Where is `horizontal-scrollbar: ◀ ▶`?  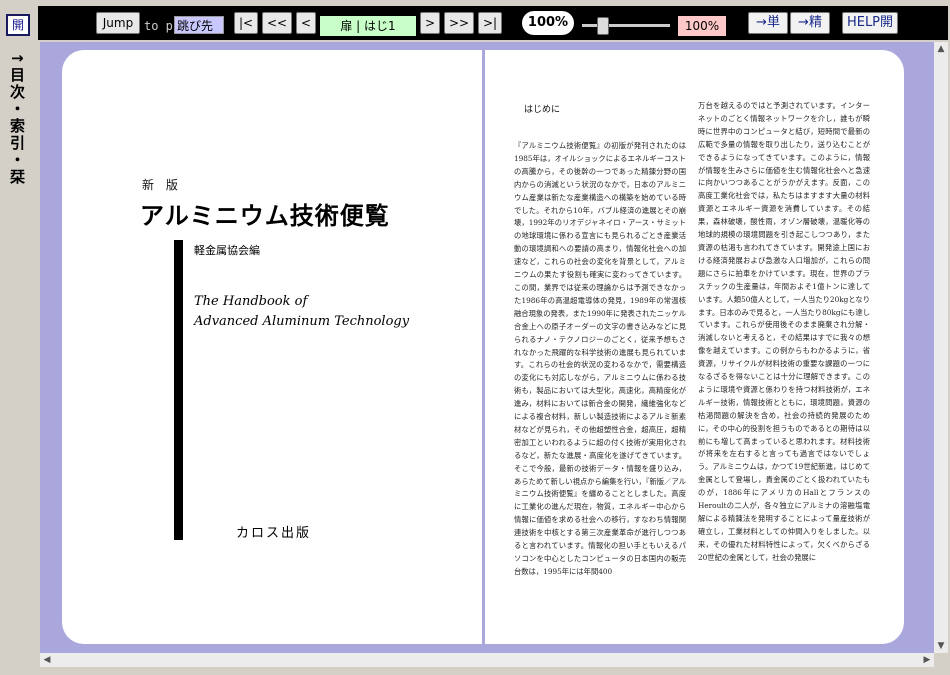 horizontal-scrollbar: ◀ ▶ is located at coordinates (487, 660).